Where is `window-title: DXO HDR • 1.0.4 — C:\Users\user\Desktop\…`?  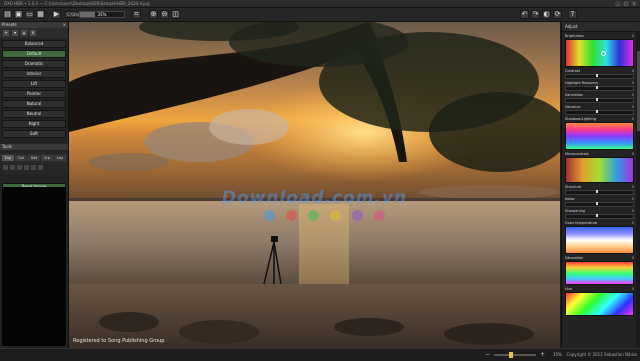 window-title: DXO HDR • 1.0.4 — C:\Users\user\Desktop\… is located at coordinates (77, 3).